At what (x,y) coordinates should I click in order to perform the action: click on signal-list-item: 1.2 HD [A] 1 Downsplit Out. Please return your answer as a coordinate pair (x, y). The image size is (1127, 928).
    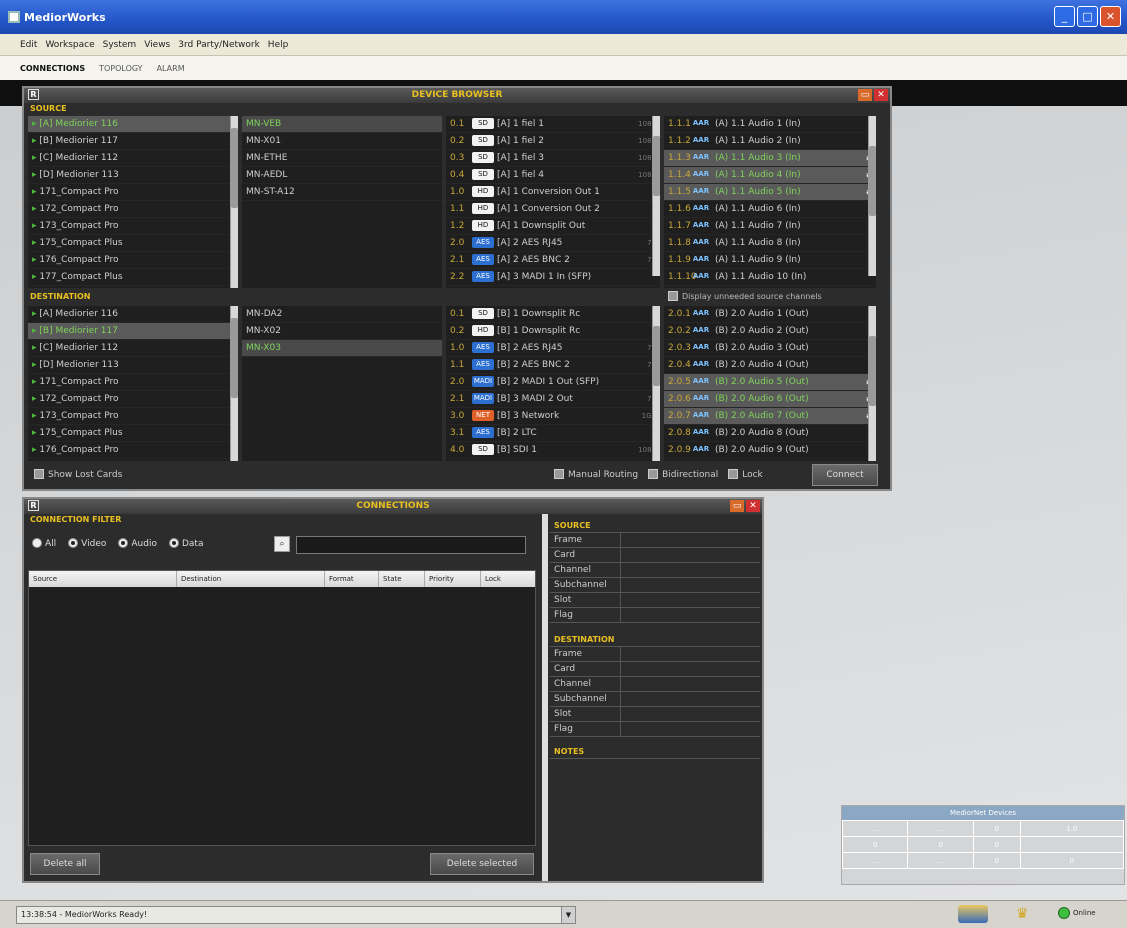
    Looking at the image, I should click on (553, 226).